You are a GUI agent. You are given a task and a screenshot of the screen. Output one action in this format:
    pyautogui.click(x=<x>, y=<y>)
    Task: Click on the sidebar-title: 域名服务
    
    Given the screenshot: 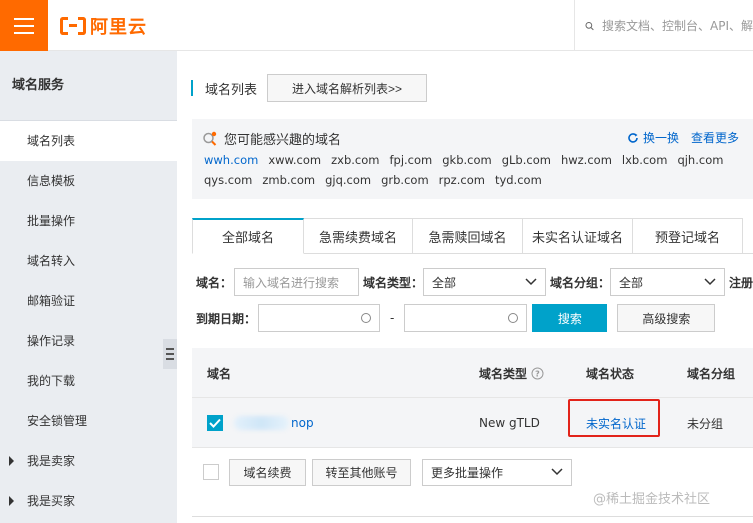 What is the action you would take?
    pyautogui.click(x=88, y=86)
    